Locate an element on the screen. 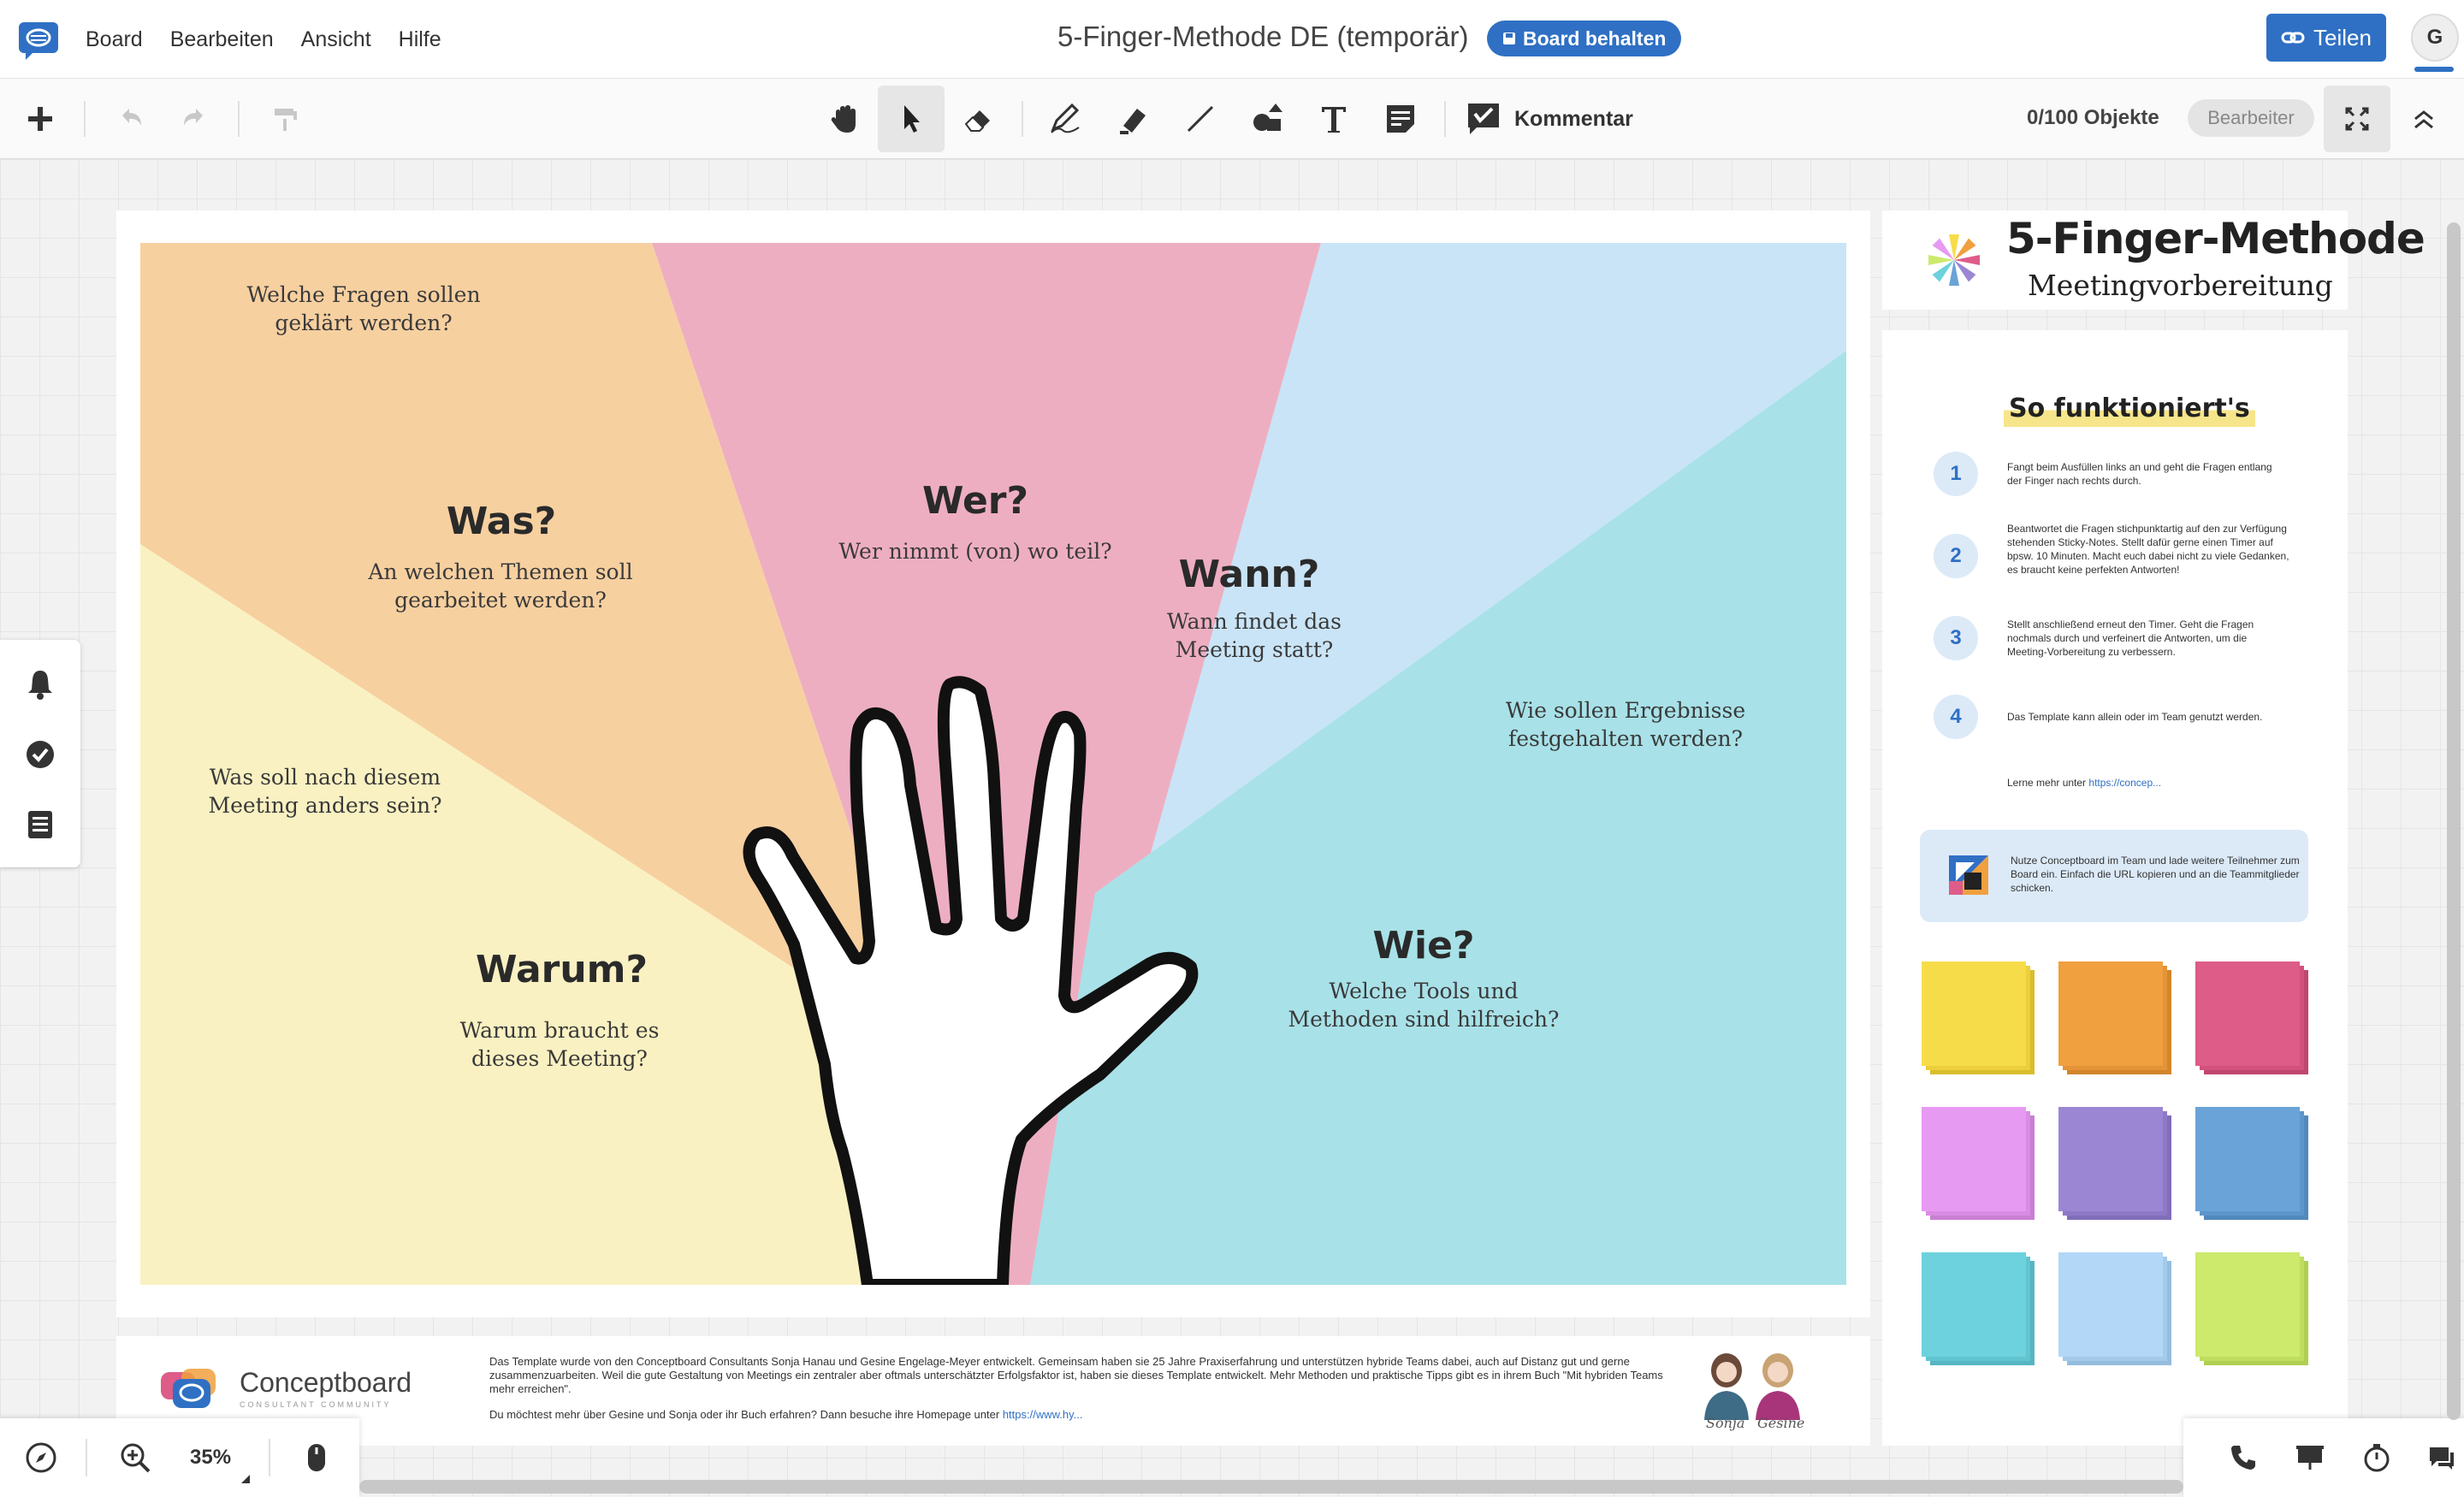 This screenshot has width=2464, height=1497. share-button: Teilen is located at coordinates (2326, 38).